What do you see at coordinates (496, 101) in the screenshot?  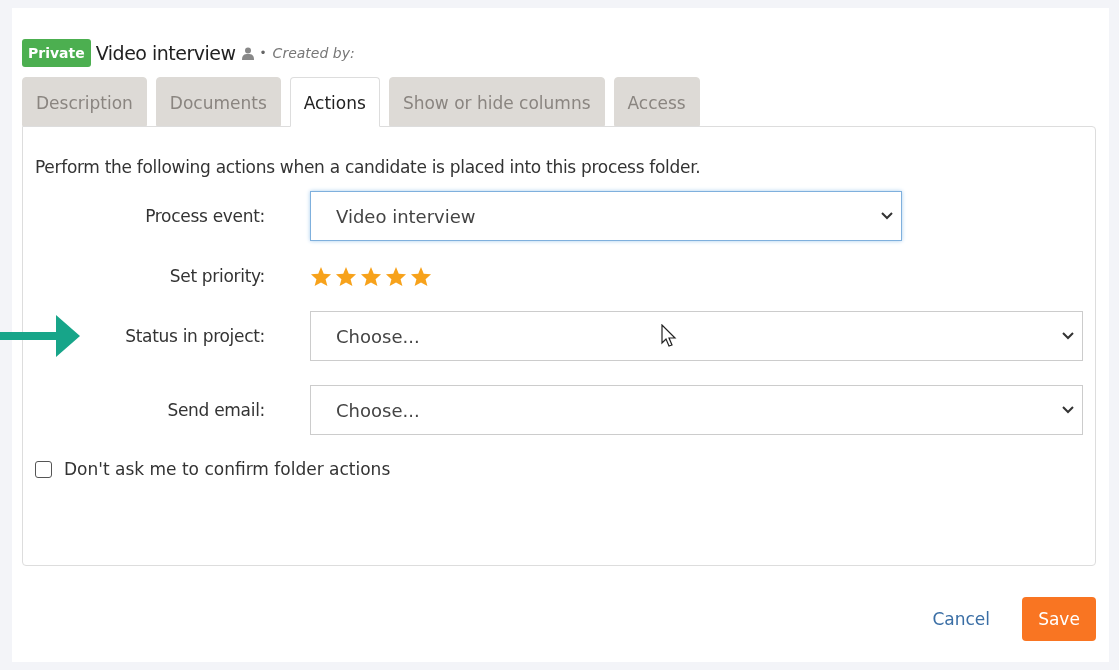 I see `tab: Show or hide columns` at bounding box center [496, 101].